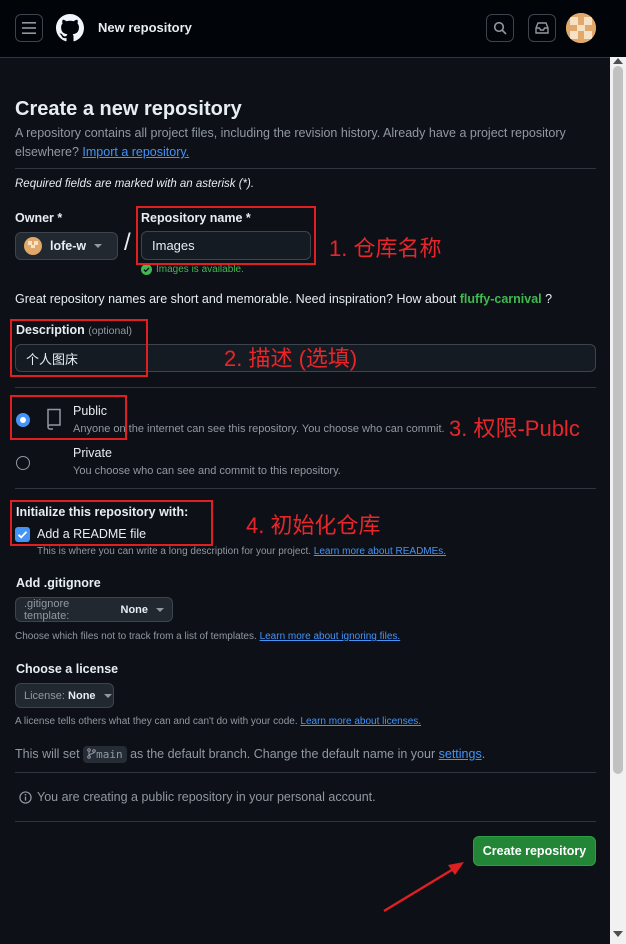  I want to click on repo-available-status: Images is available., so click(192, 269).